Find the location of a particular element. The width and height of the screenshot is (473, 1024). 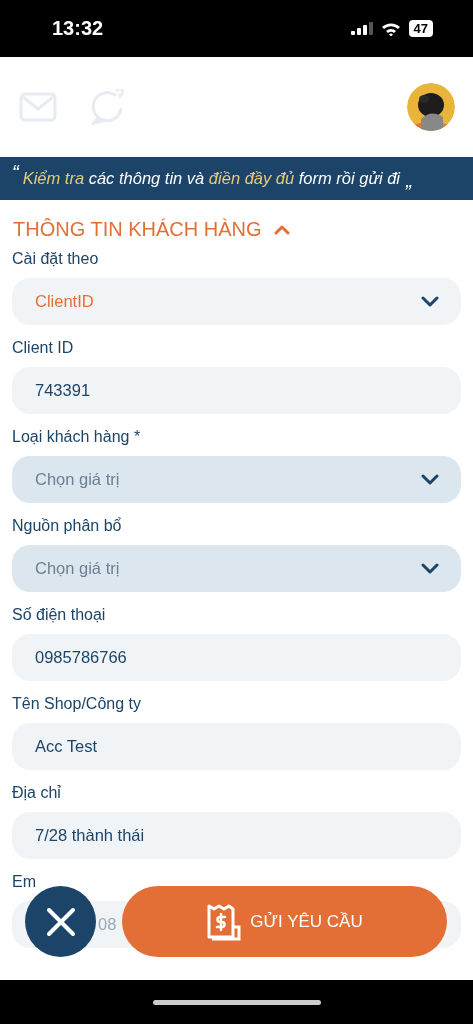

status-time: 13:32 is located at coordinates (78, 28).